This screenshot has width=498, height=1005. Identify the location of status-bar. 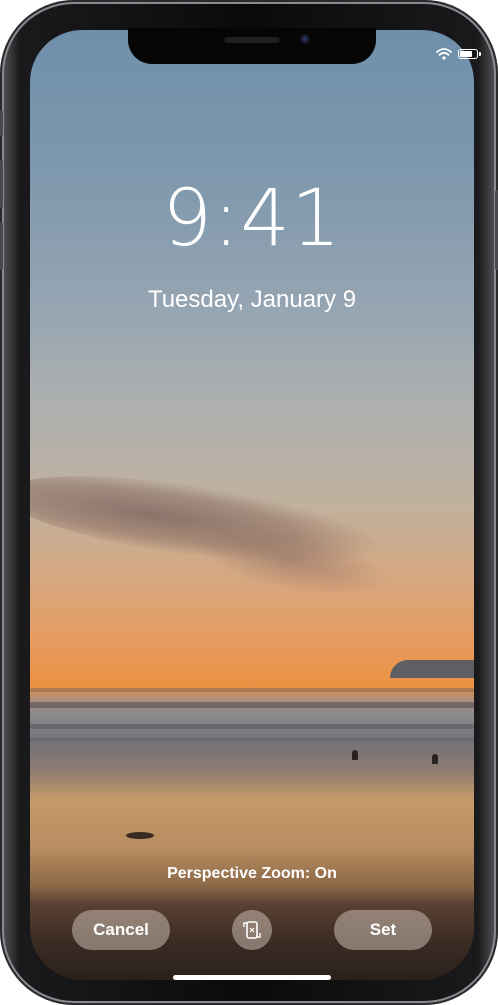
(458, 54).